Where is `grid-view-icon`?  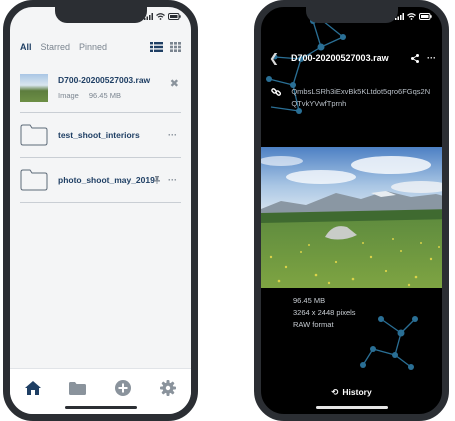
grid-view-icon is located at coordinates (175, 47).